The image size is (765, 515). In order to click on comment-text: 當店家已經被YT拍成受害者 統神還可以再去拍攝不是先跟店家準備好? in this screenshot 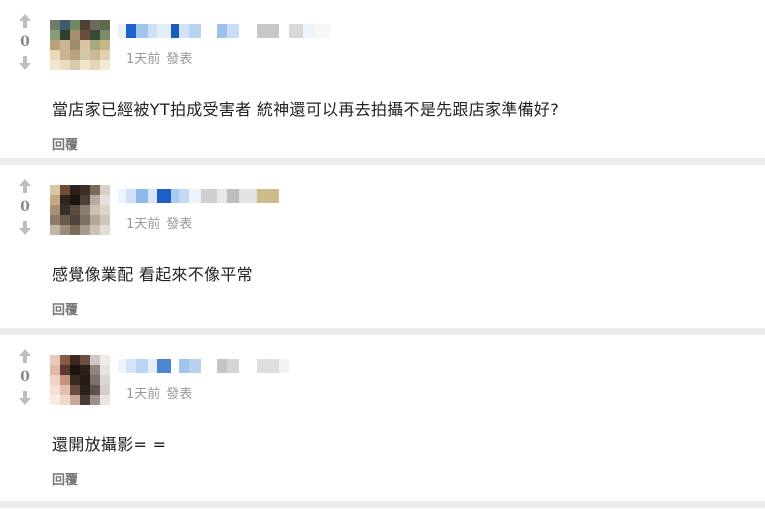, I will do `click(306, 109)`.